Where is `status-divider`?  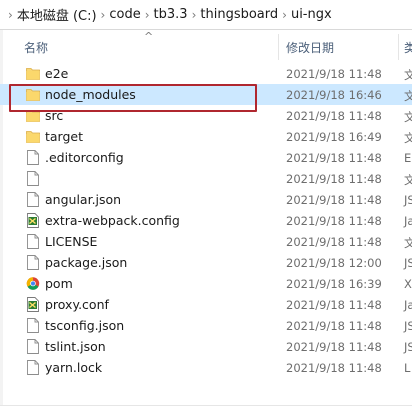 status-divider is located at coordinates (206, 405).